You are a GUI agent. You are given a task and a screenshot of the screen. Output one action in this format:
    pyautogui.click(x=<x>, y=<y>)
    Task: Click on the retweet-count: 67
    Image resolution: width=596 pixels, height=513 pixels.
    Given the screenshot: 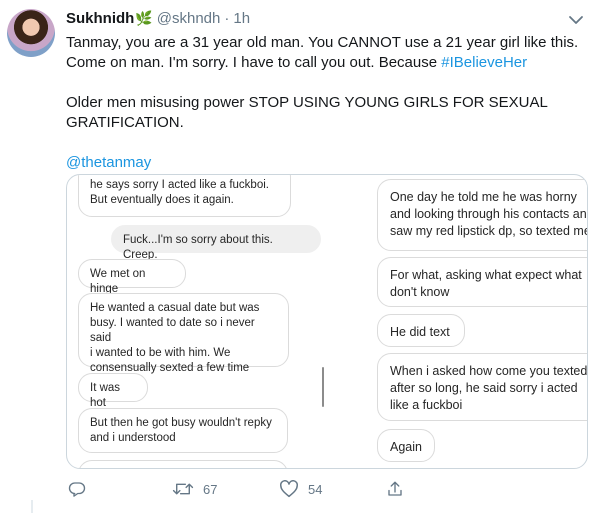 What is the action you would take?
    pyautogui.click(x=210, y=489)
    